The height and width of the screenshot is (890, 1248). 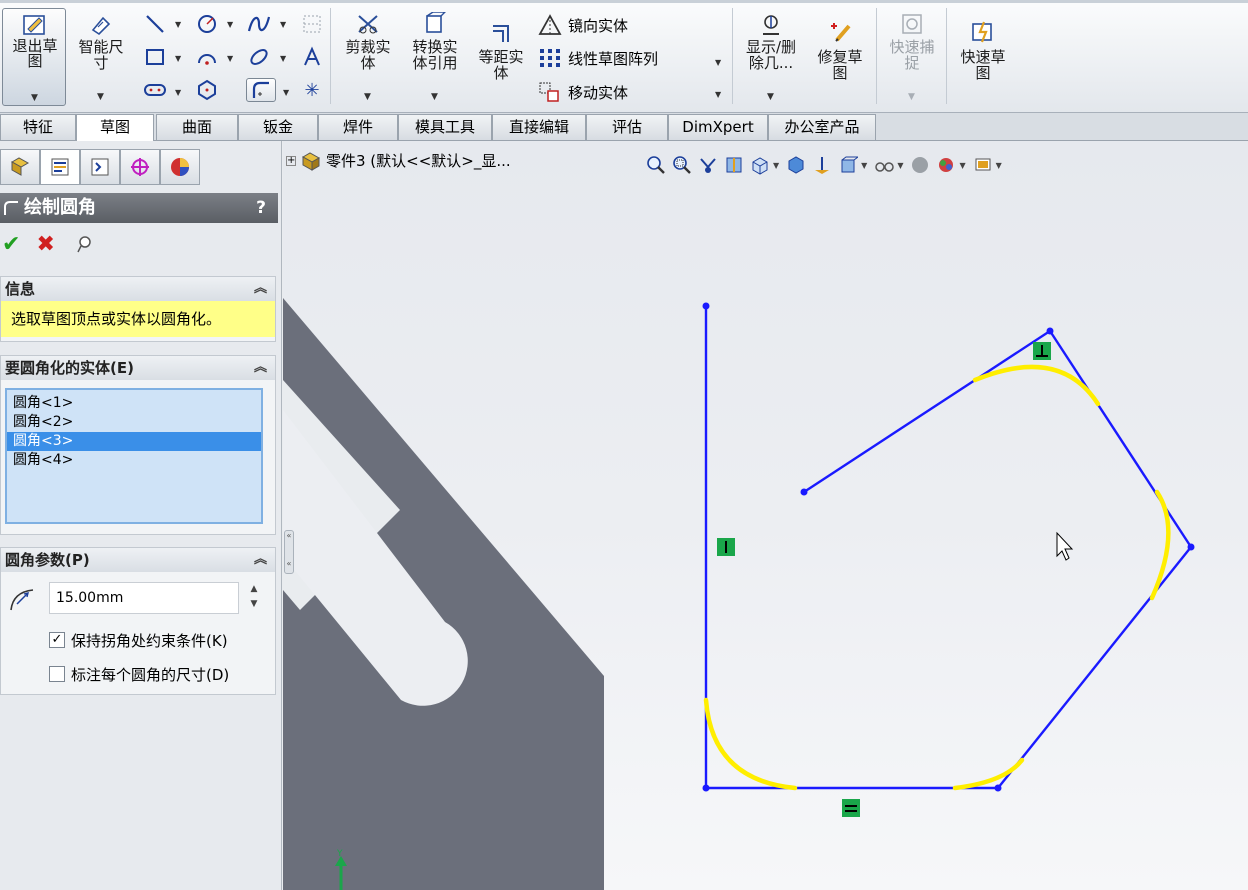 What do you see at coordinates (155, 90) in the screenshot?
I see `slot-tool` at bounding box center [155, 90].